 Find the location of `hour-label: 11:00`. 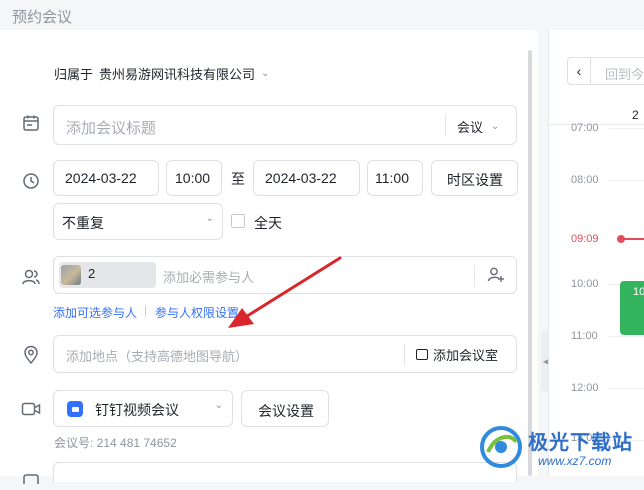

hour-label: 11:00 is located at coordinates (584, 336).